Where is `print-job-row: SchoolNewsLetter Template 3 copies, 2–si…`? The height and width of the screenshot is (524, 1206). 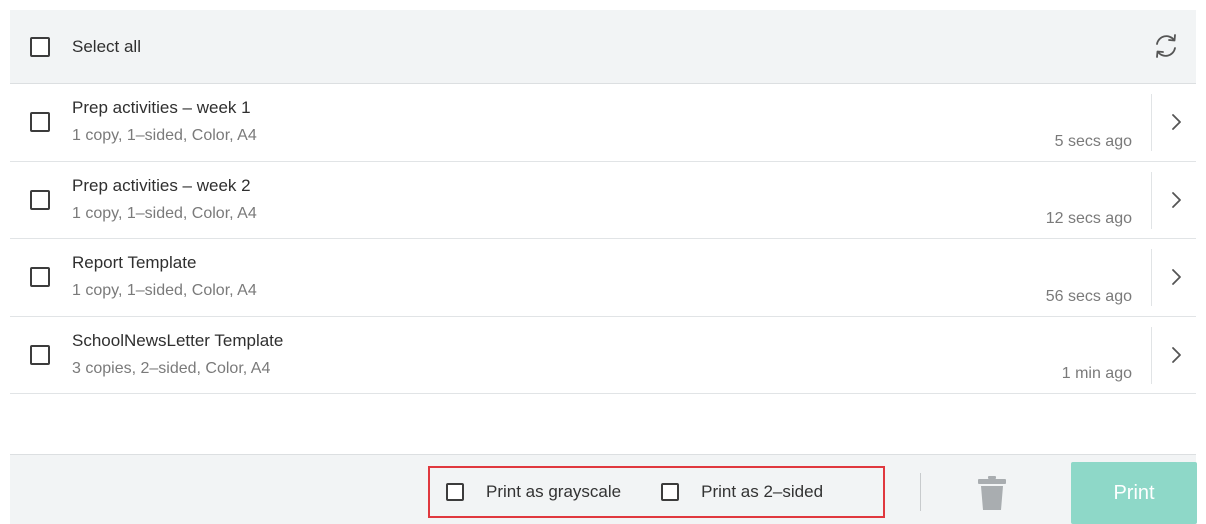
print-job-row: SchoolNewsLetter Template 3 copies, 2–si… is located at coordinates (603, 355).